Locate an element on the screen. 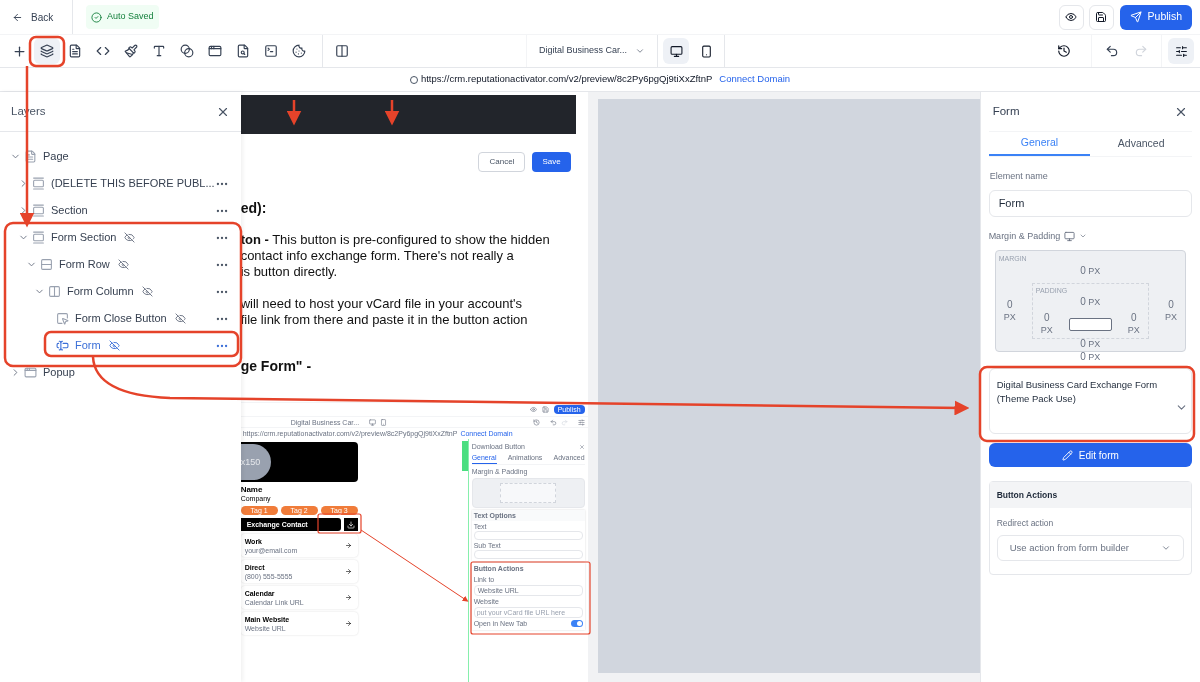 This screenshot has width=1200, height=682. code-icon is located at coordinates (103, 51).